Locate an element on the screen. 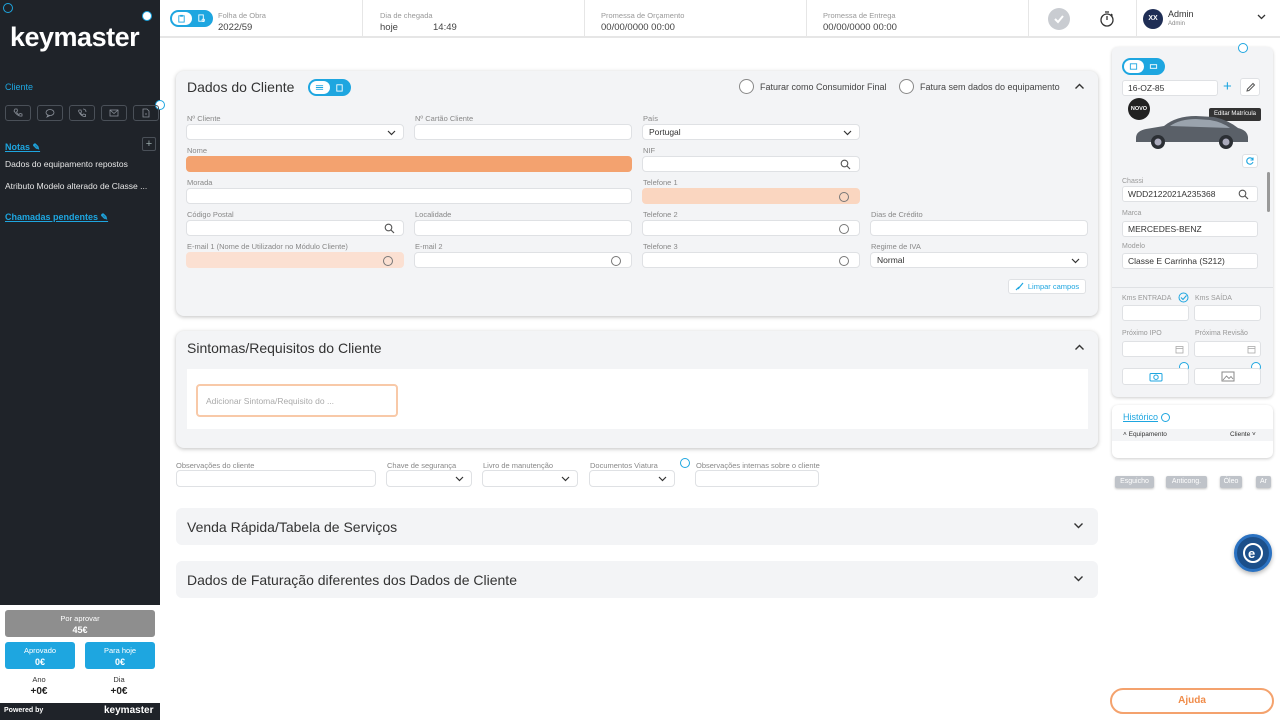 The height and width of the screenshot is (720, 1280). collapse-client-chevron-icon is located at coordinates (1079, 86).